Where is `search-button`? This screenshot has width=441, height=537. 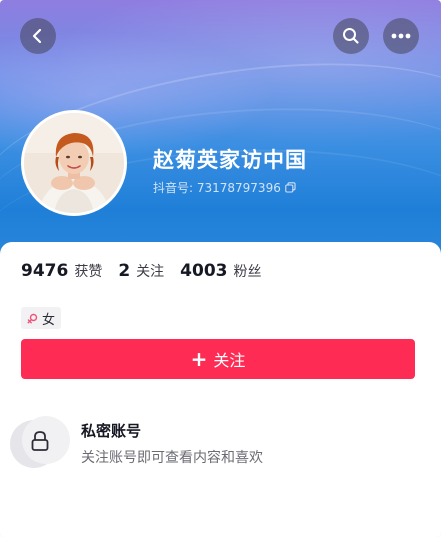
search-button is located at coordinates (351, 36).